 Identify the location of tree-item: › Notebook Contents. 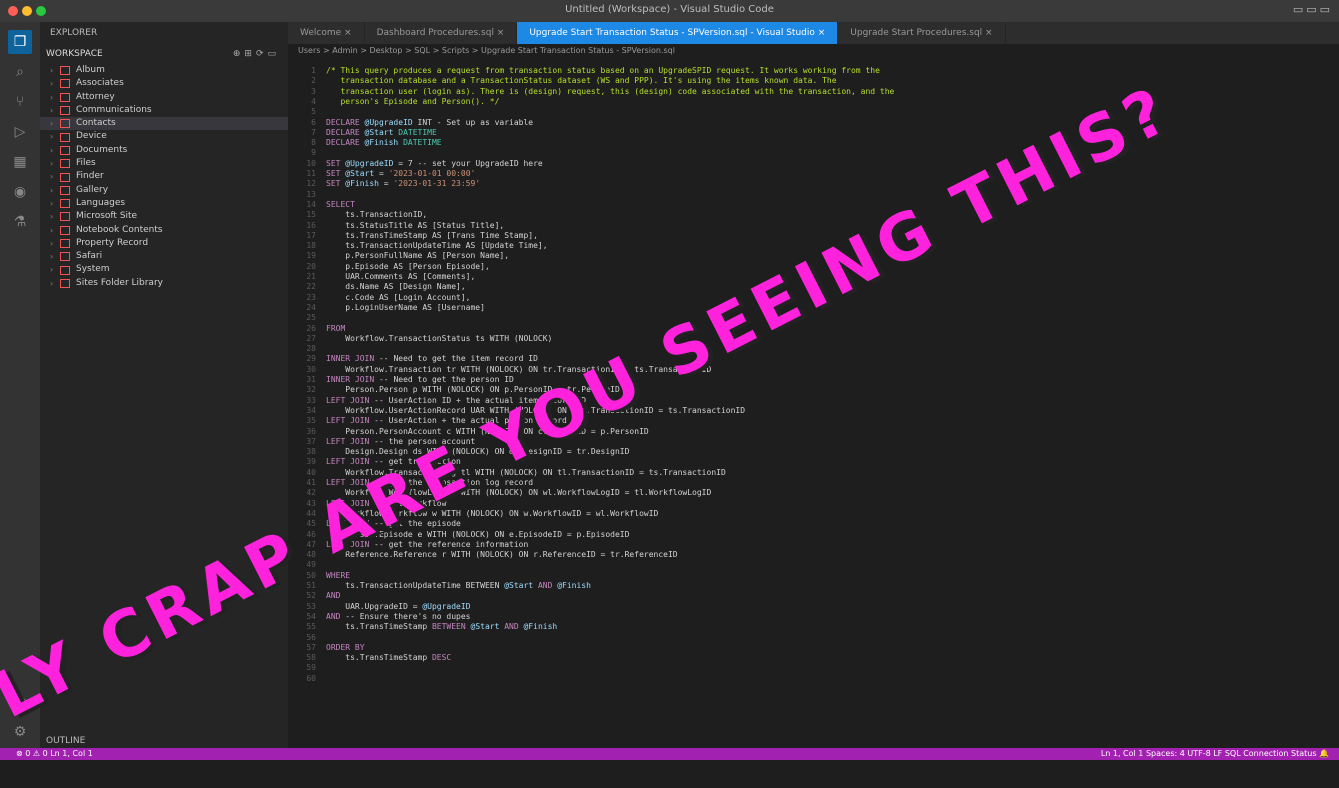
(164, 230).